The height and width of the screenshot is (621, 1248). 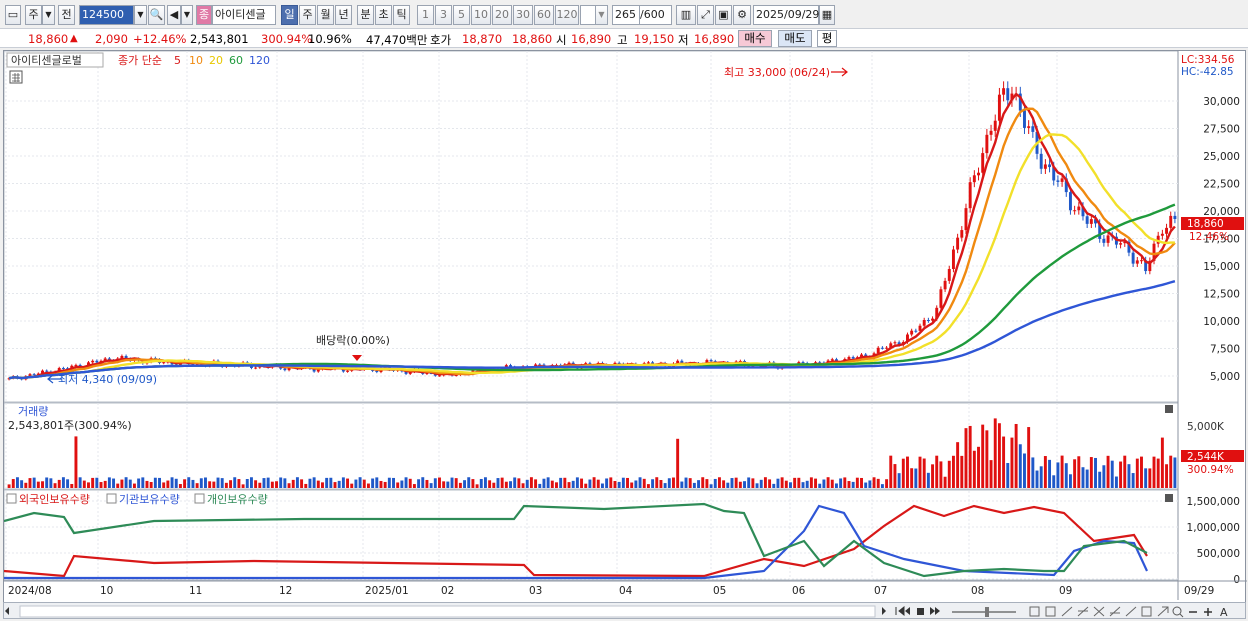 I want to click on ma-legend-20: 20, so click(x=216, y=60).